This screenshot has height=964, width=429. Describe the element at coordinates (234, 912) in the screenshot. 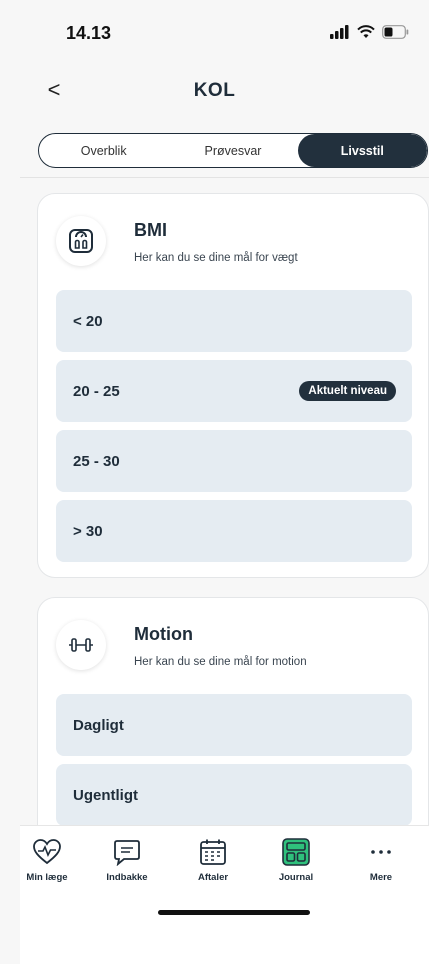

I see `home-indicator` at that location.